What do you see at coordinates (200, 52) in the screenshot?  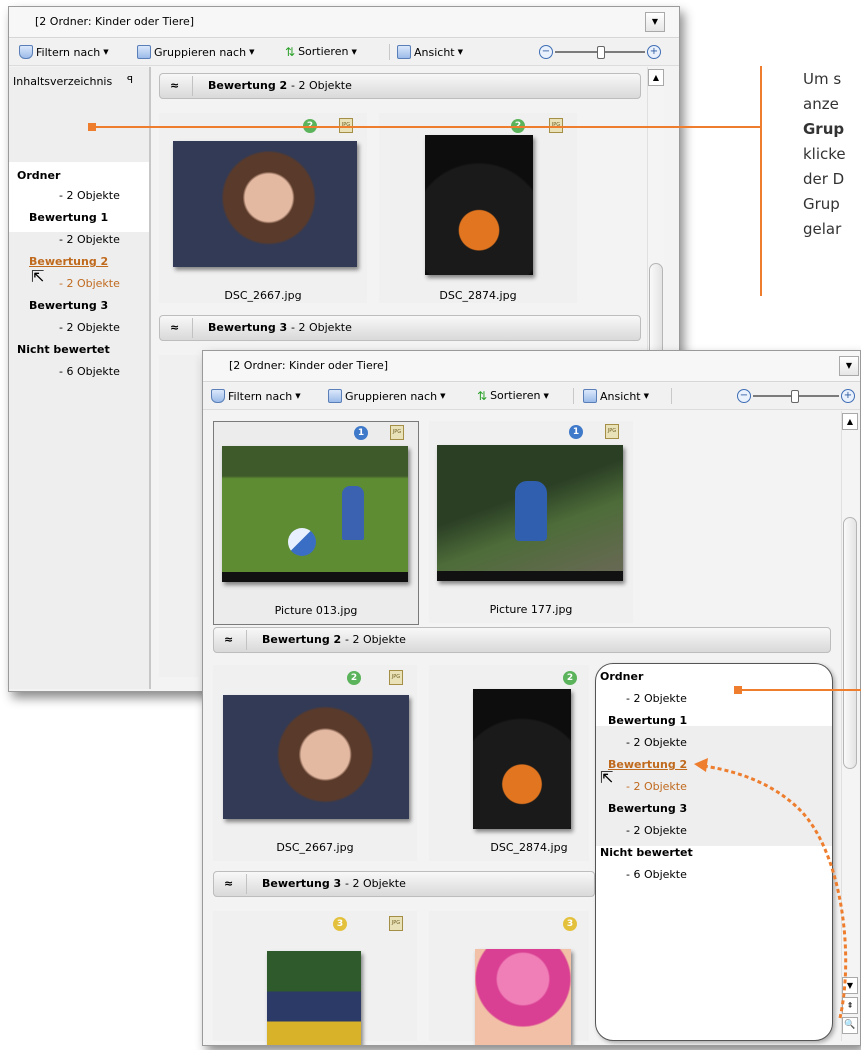 I see `group-label: Gruppieren nach` at bounding box center [200, 52].